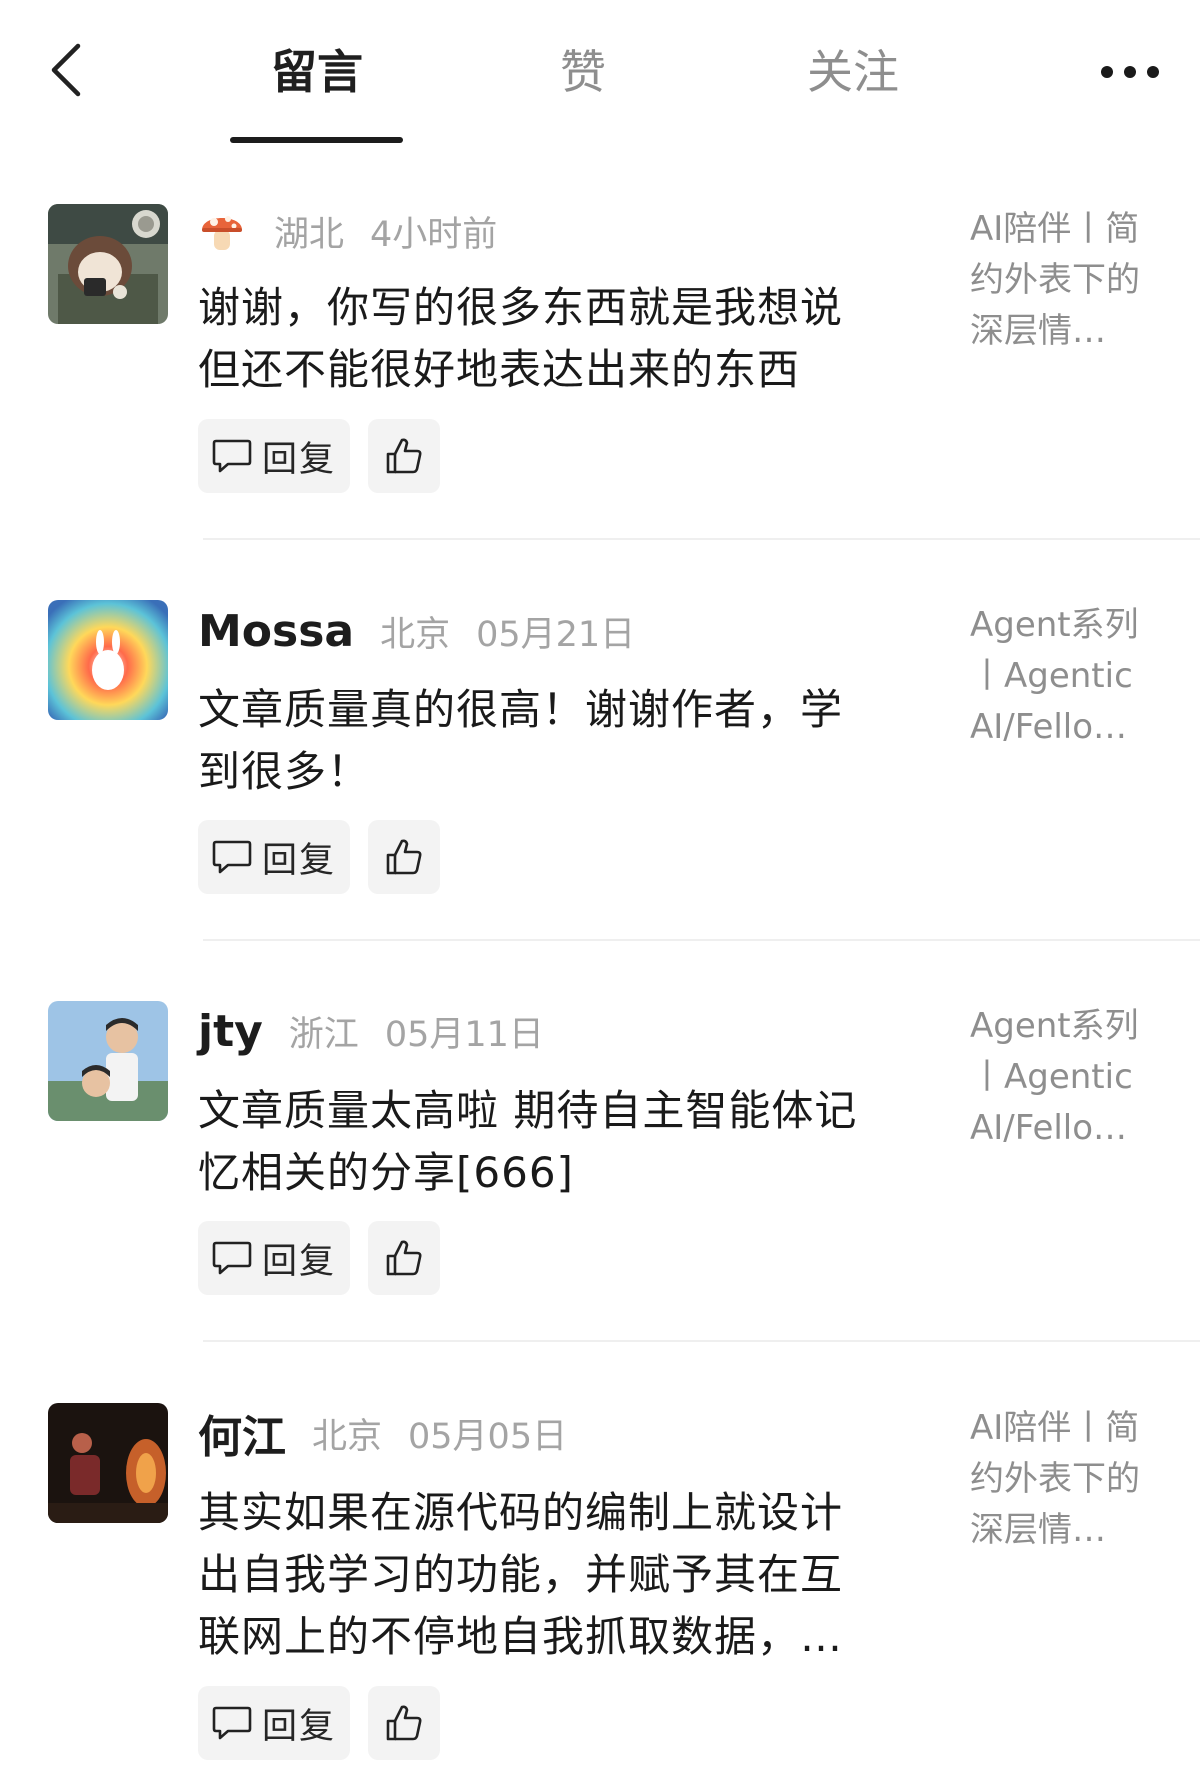 Image resolution: width=1200 pixels, height=1778 pixels. I want to click on active-tab-indicator, so click(316, 140).